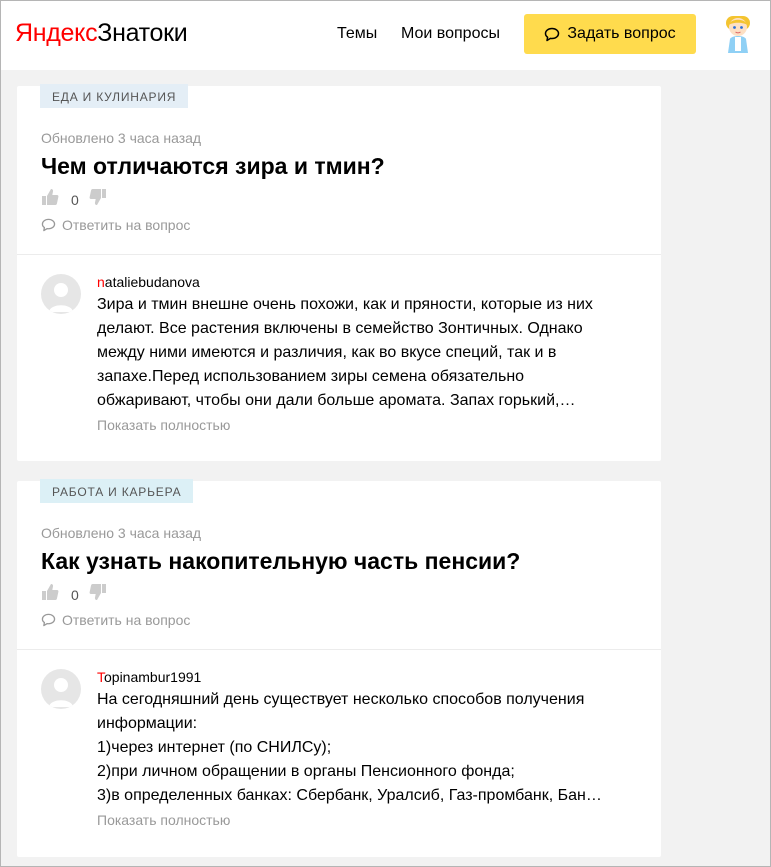 The image size is (771, 867). What do you see at coordinates (214, 747) in the screenshot?
I see `answer-line: 1)через интернет (по СНИЛСу);` at bounding box center [214, 747].